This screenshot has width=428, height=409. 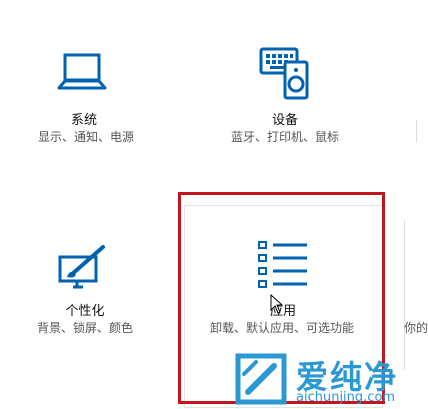 What do you see at coordinates (284, 137) in the screenshot?
I see `devices-subtitle: 蓝牙、打印机、鼠标` at bounding box center [284, 137].